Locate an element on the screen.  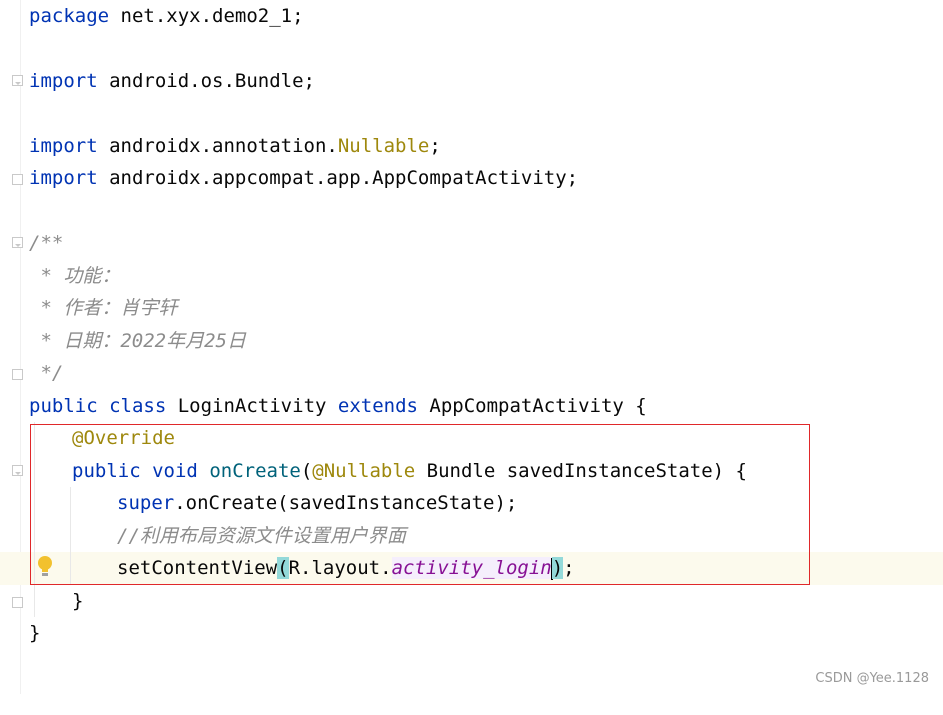
doc-comment-close: */ is located at coordinates (46, 373).